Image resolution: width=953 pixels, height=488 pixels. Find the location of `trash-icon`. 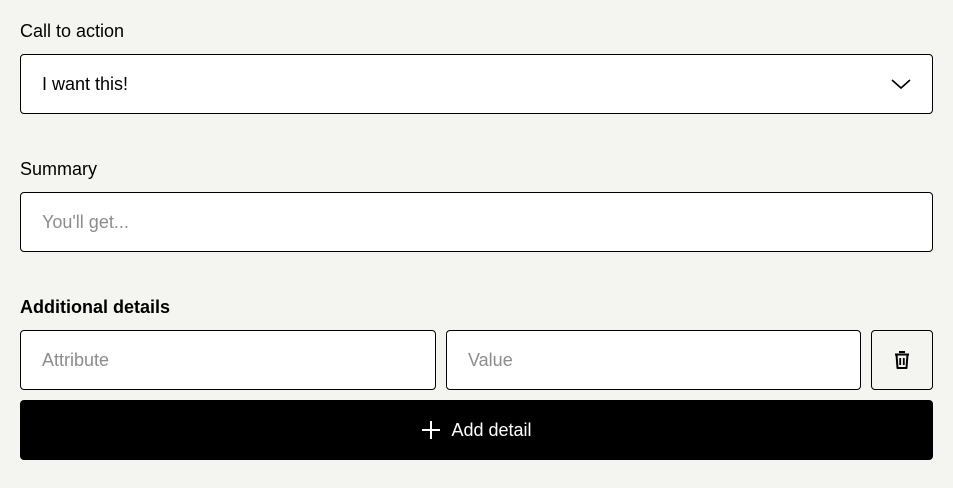

trash-icon is located at coordinates (902, 360).